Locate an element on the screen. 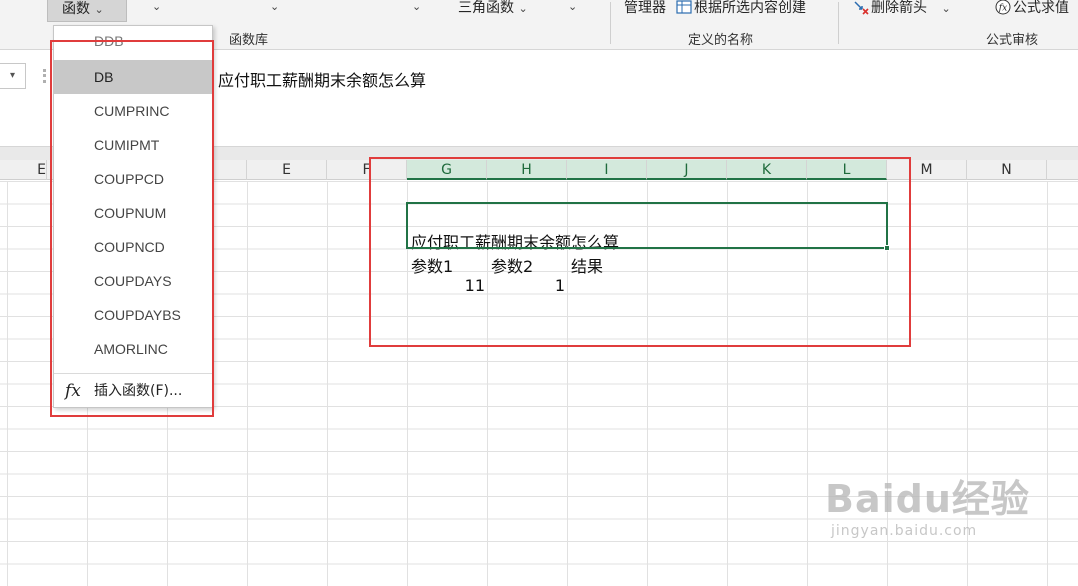 The height and width of the screenshot is (586, 1078). formula-bar-input: 应付职工薪酬期末余额怎么算 is located at coordinates (322, 79).